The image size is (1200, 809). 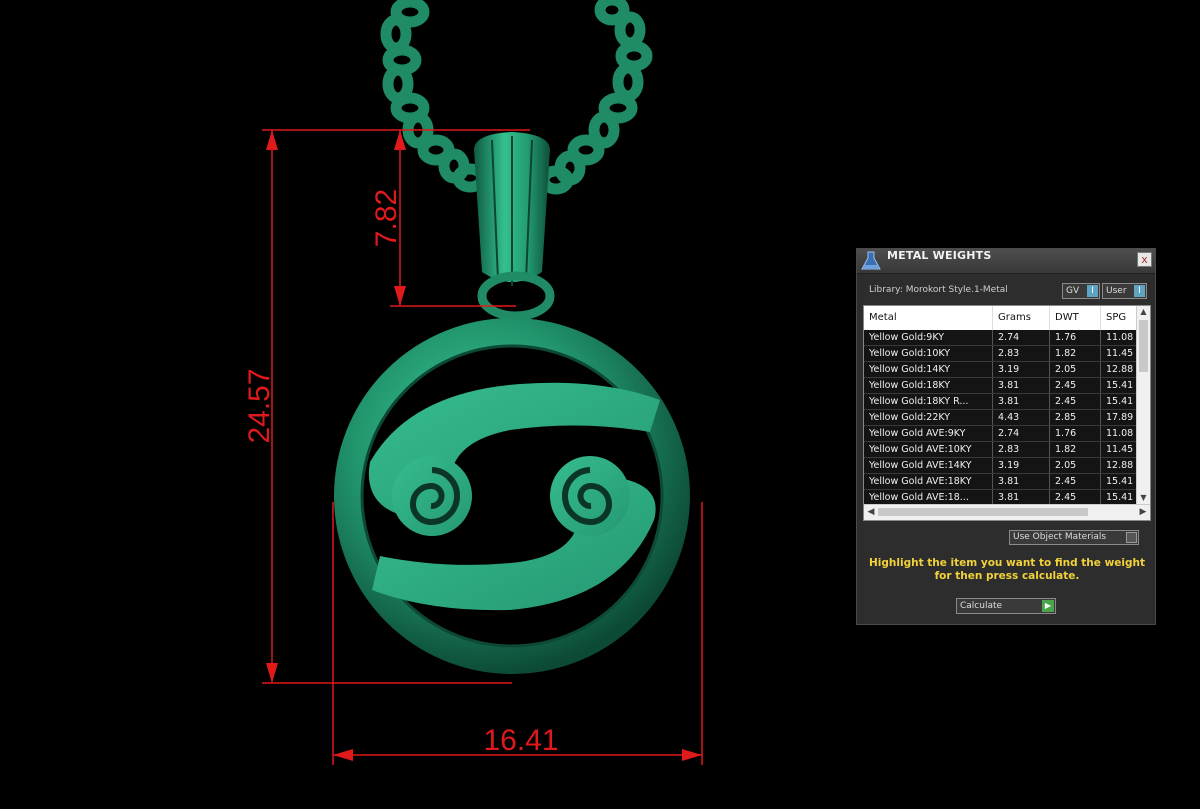 What do you see at coordinates (981, 606) in the screenshot?
I see `calculate-label: Calculate` at bounding box center [981, 606].